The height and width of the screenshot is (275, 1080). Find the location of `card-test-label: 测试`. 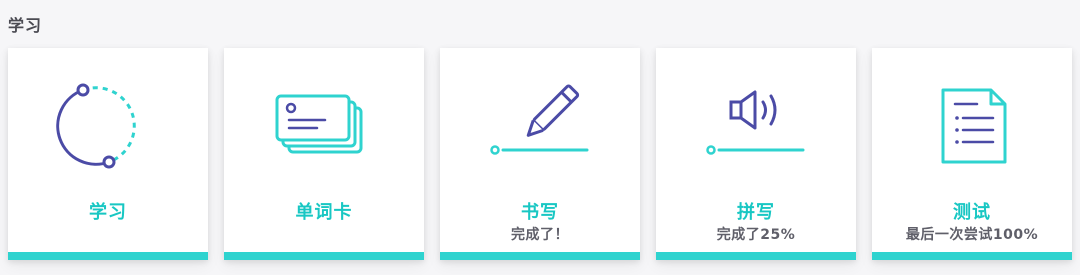

card-test-label: 测试 is located at coordinates (972, 212).